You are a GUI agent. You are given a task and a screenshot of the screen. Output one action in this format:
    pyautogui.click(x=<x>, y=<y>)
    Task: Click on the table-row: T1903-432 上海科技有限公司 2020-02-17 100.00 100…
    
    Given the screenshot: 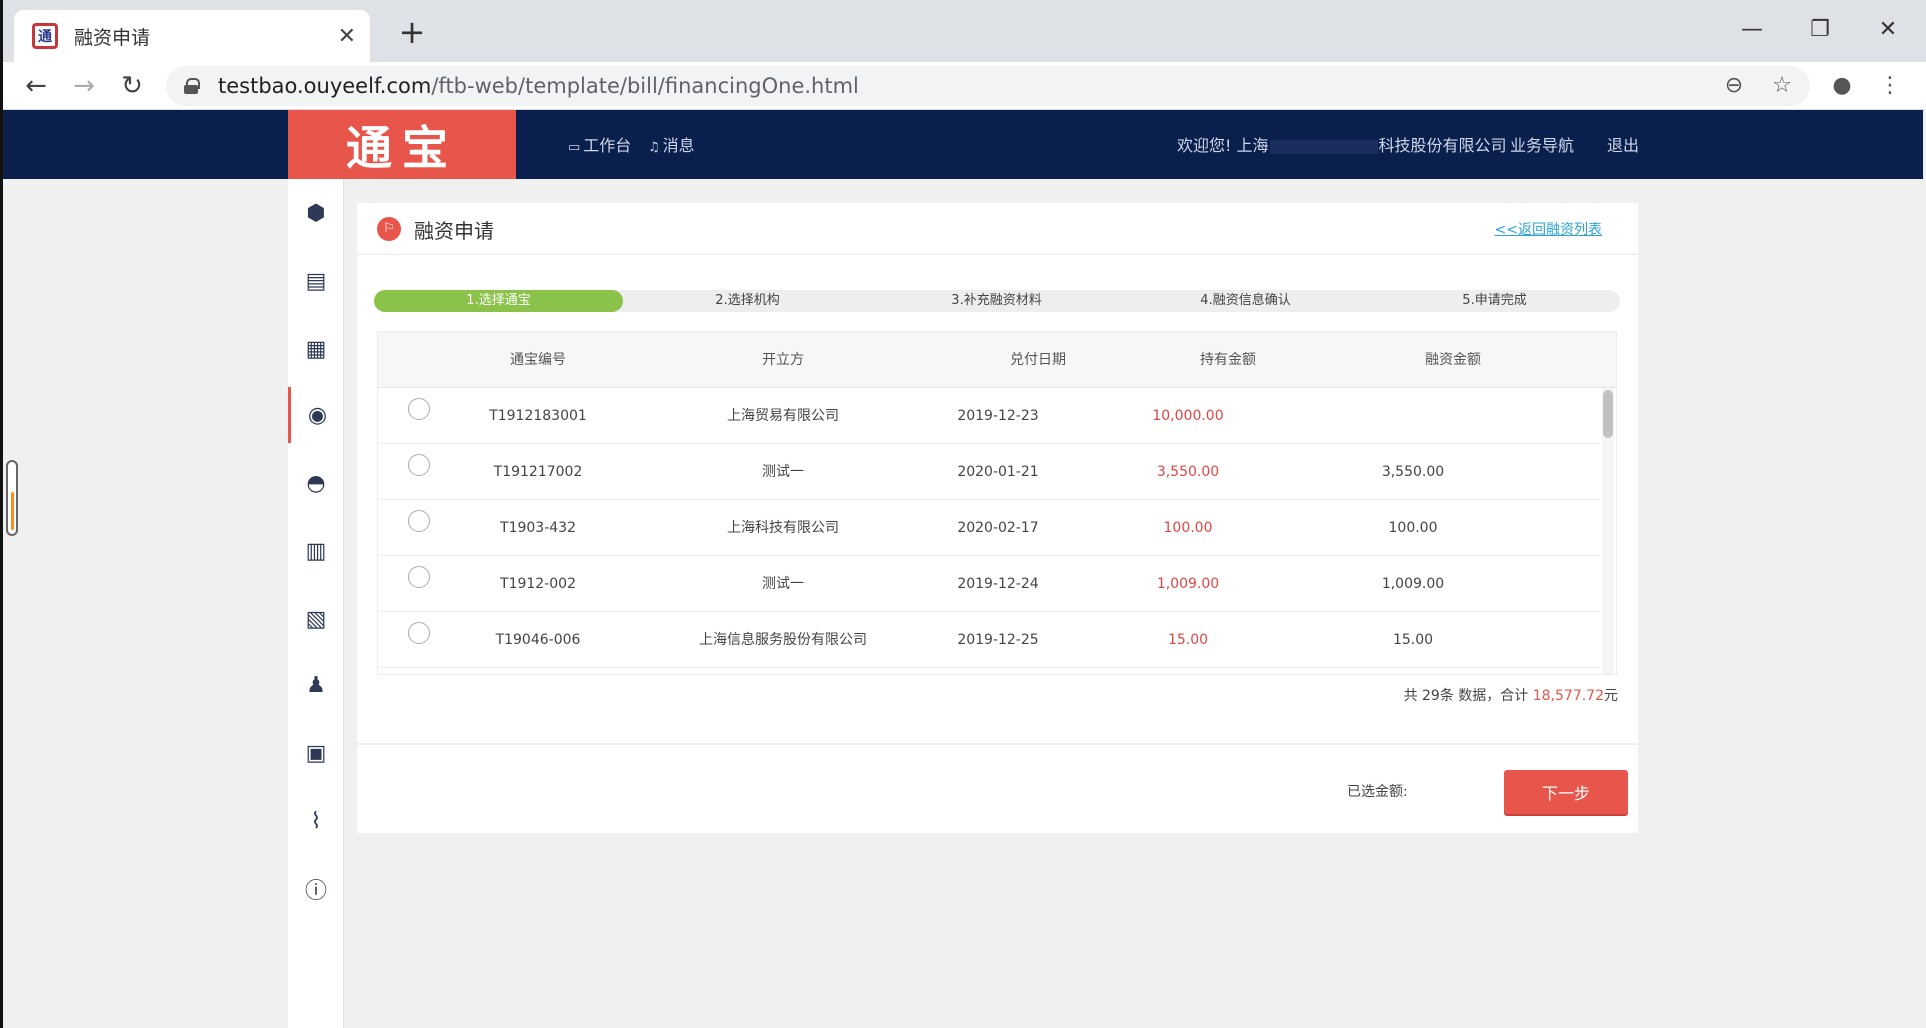 What is the action you would take?
    pyautogui.click(x=989, y=528)
    